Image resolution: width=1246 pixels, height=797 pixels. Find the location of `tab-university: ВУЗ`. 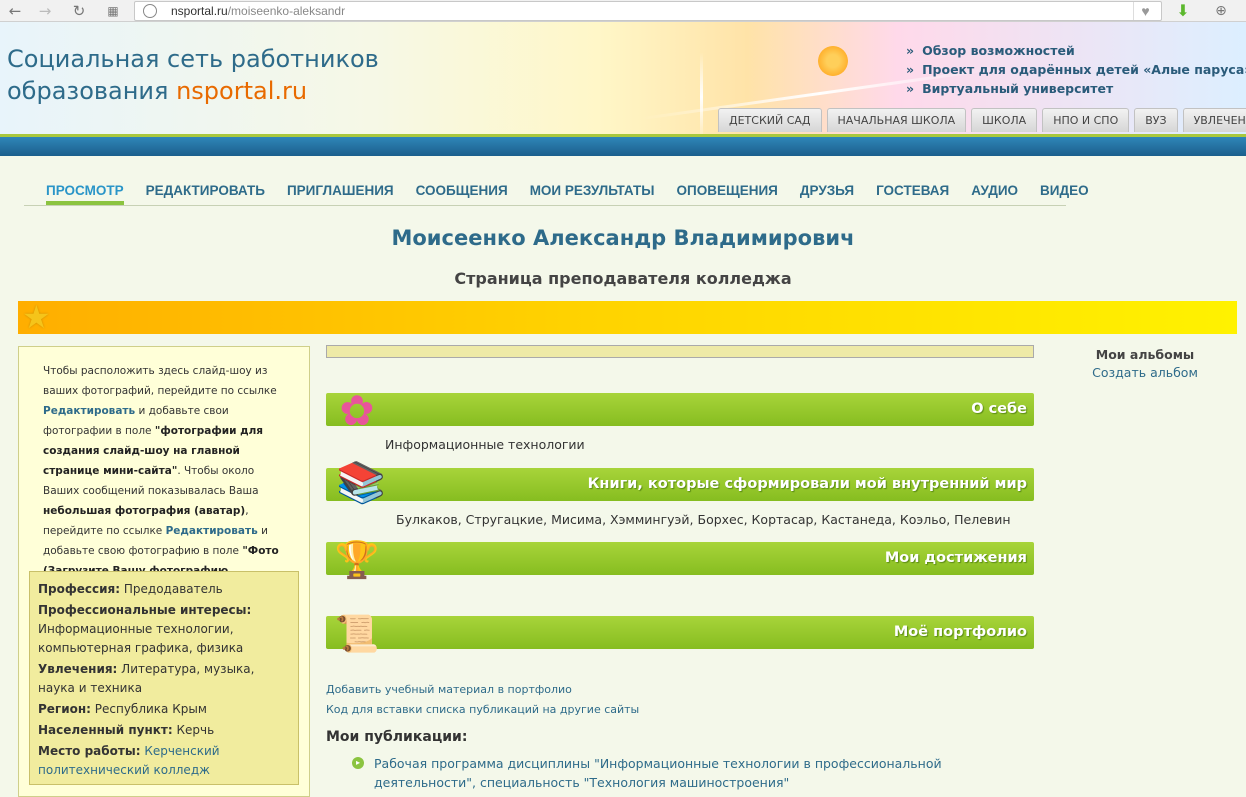

tab-university: ВУЗ is located at coordinates (1156, 120).